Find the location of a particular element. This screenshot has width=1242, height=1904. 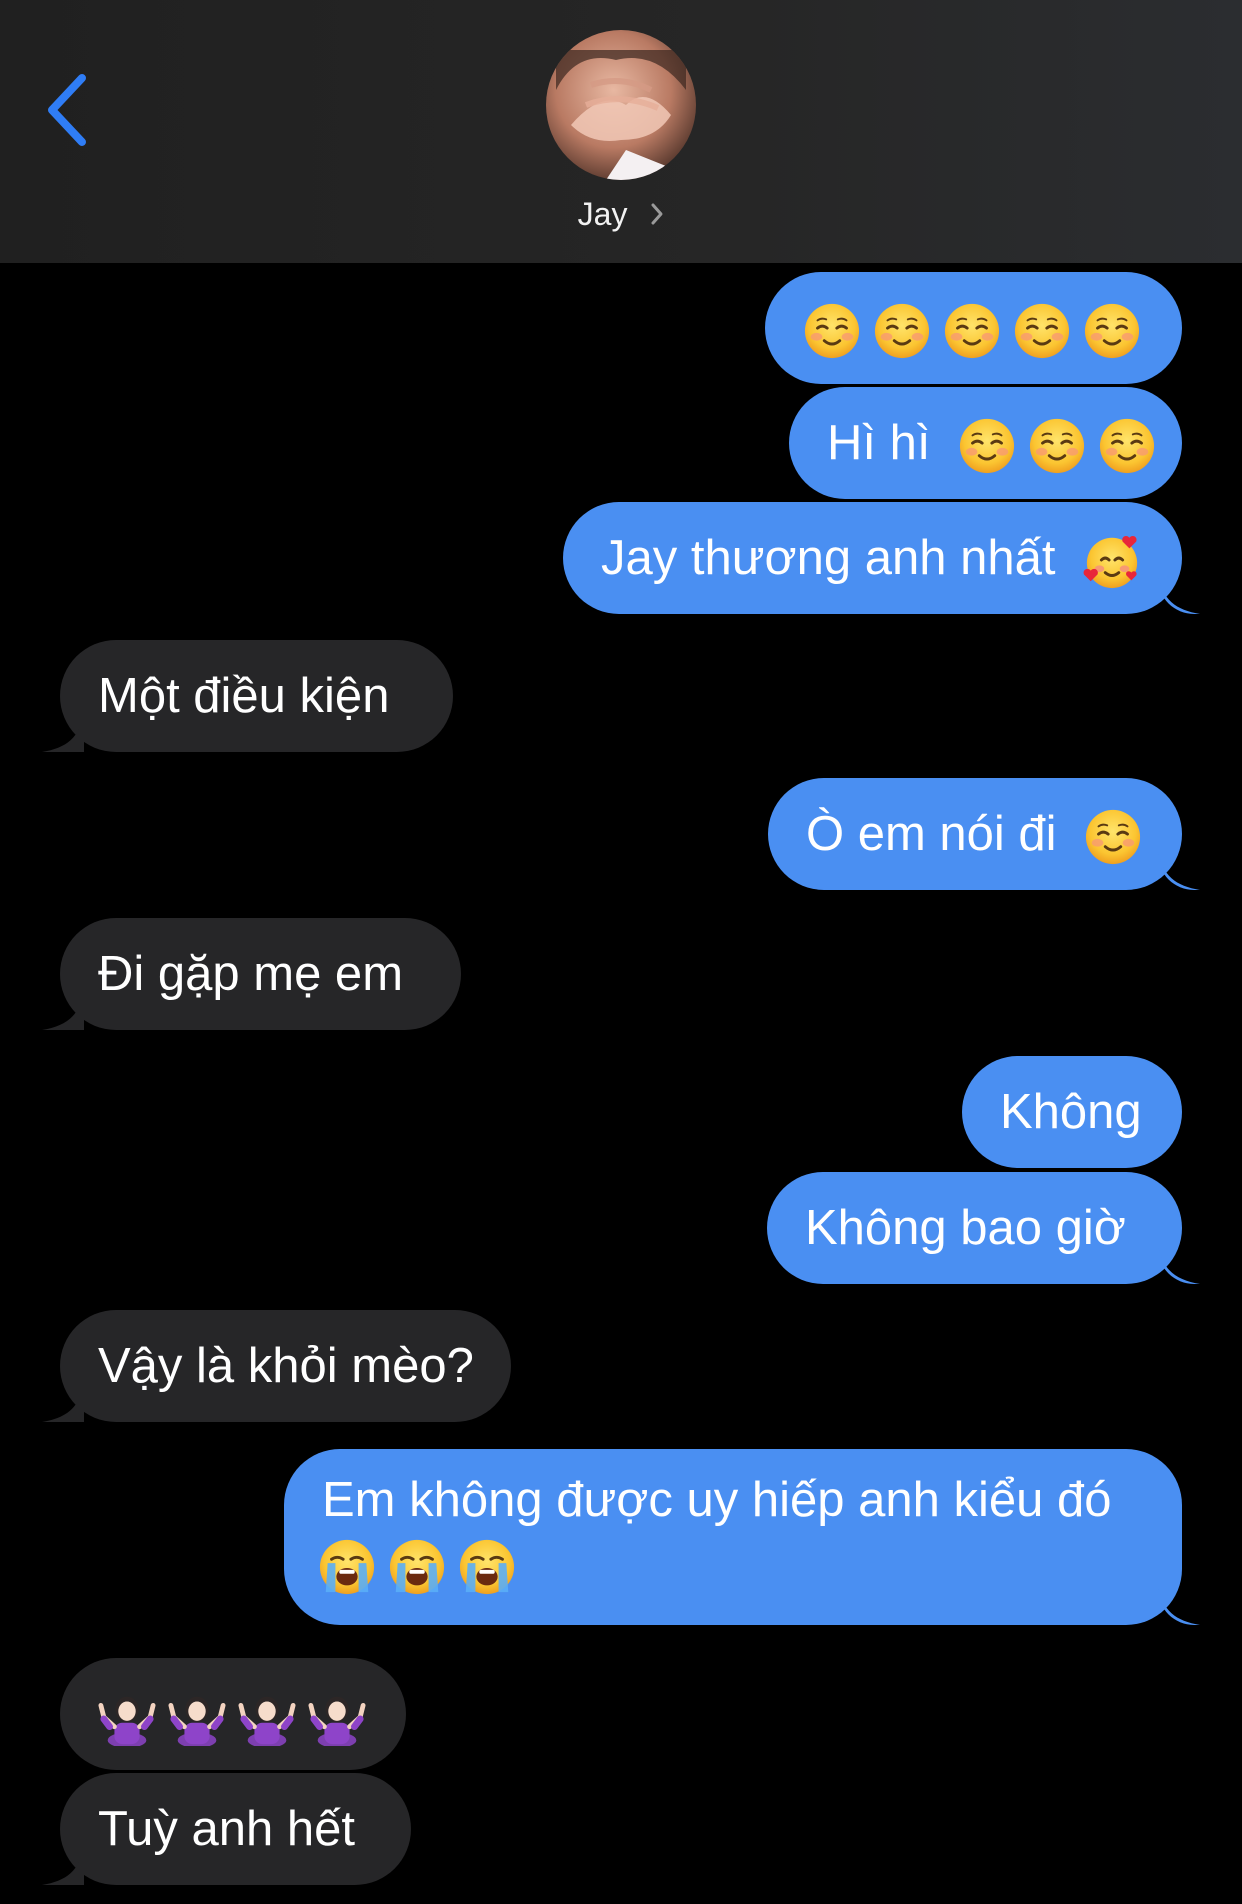

message-text: Không is located at coordinates (1071, 1112).